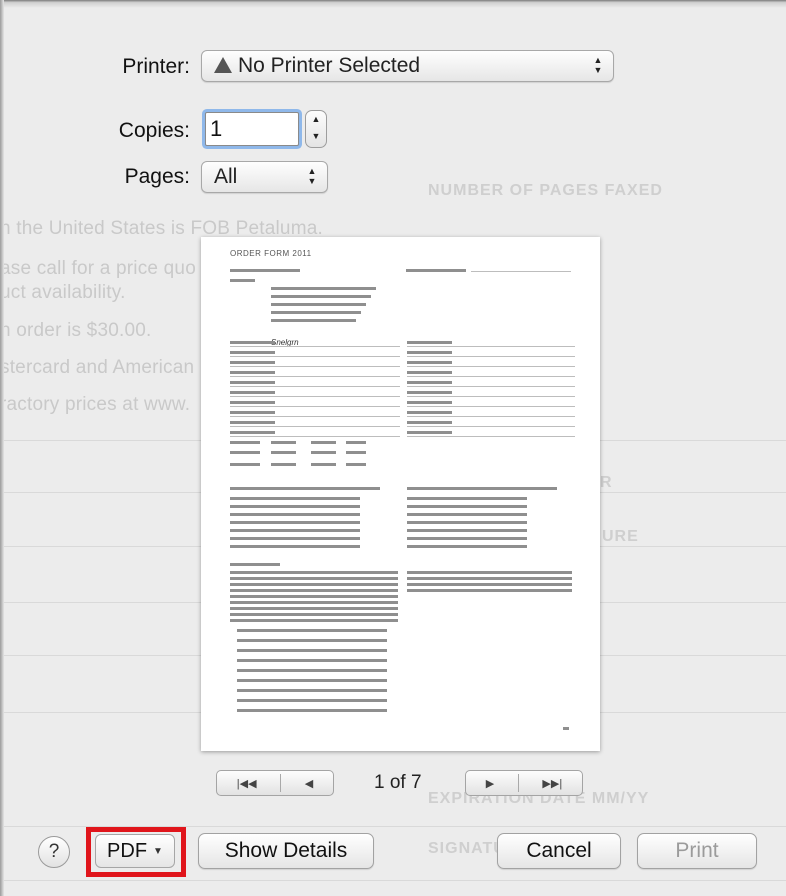  I want to click on background-text-line: ractory prices at www., so click(95, 404).